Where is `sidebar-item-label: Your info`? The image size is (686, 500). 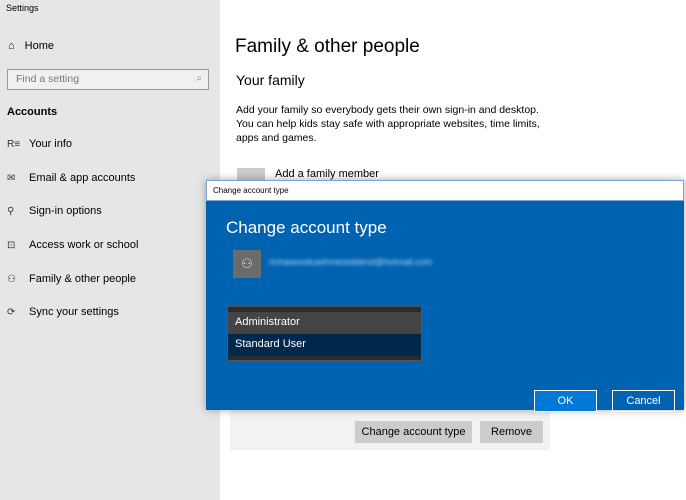 sidebar-item-label: Your info is located at coordinates (51, 144).